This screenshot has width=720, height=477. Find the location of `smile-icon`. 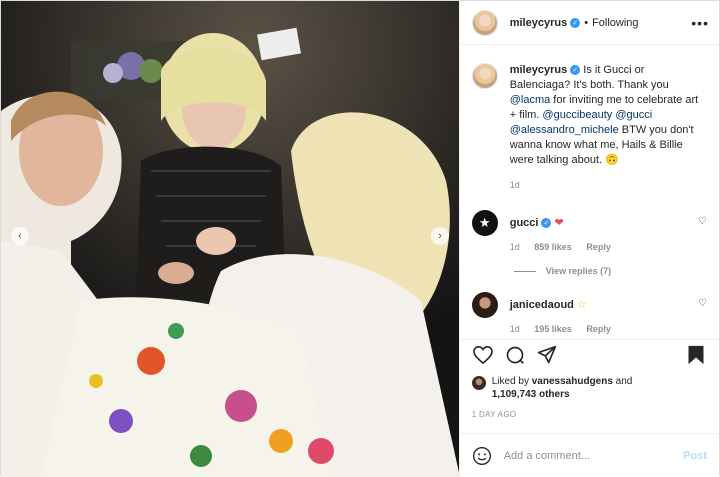

smile-icon is located at coordinates (482, 456).